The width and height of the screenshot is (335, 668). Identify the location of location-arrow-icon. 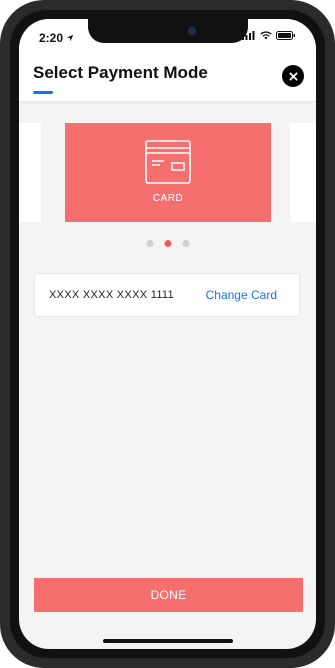
(70, 38).